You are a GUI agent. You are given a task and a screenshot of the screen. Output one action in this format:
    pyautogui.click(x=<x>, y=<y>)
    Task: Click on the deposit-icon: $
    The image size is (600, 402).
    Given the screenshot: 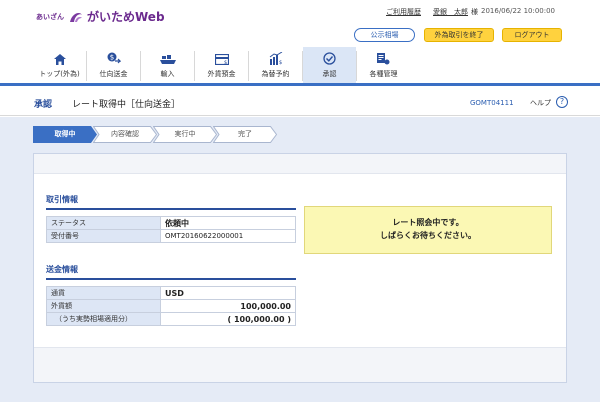 What is the action you would take?
    pyautogui.click(x=221, y=56)
    